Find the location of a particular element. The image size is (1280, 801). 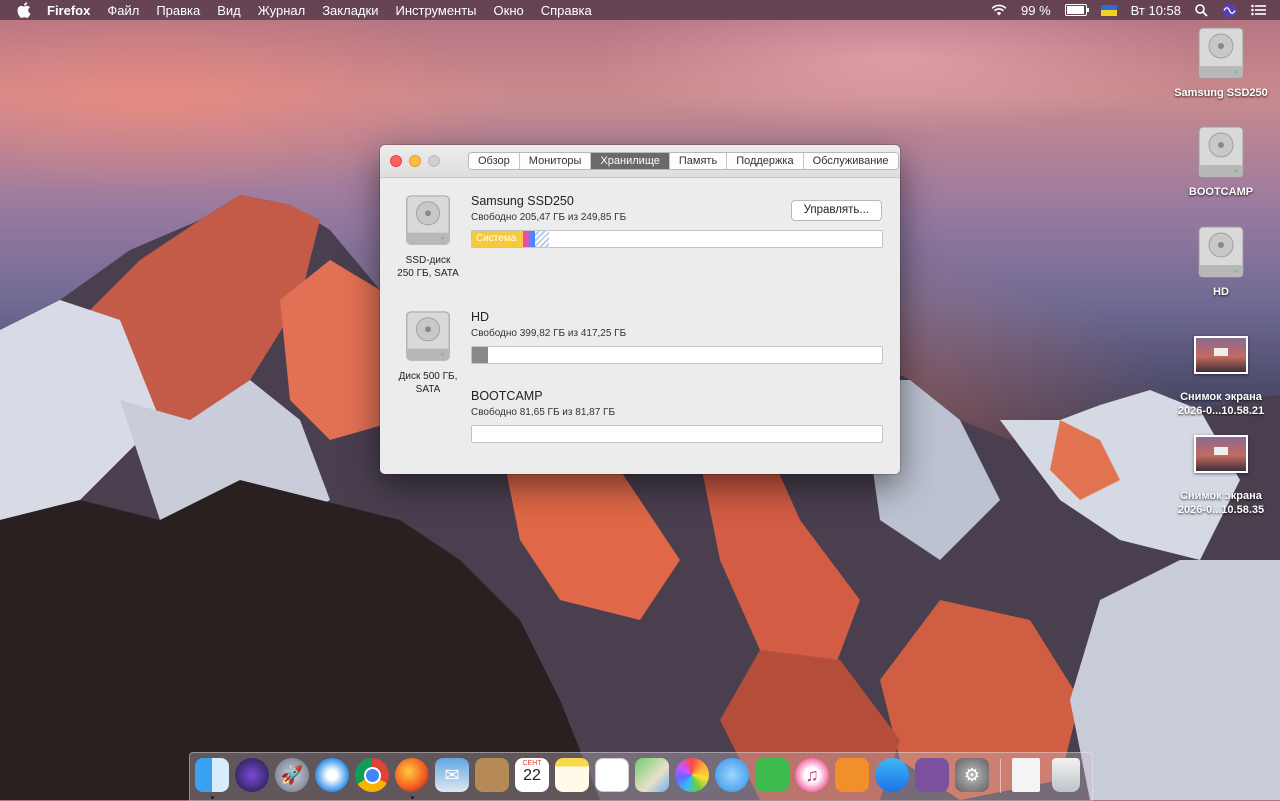

calendar-icon: СЕНТ 22 is located at coordinates (532, 775).